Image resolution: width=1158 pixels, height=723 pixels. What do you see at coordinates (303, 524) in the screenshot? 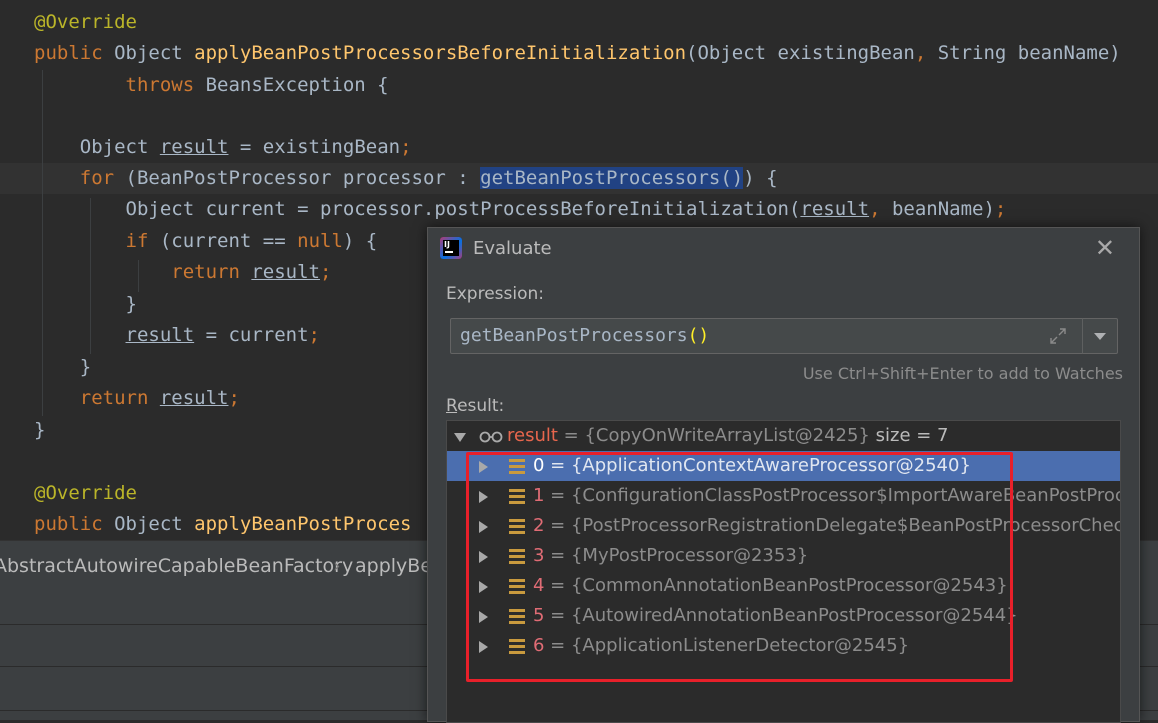
I see `code-token: applyBeanPostProces` at bounding box center [303, 524].